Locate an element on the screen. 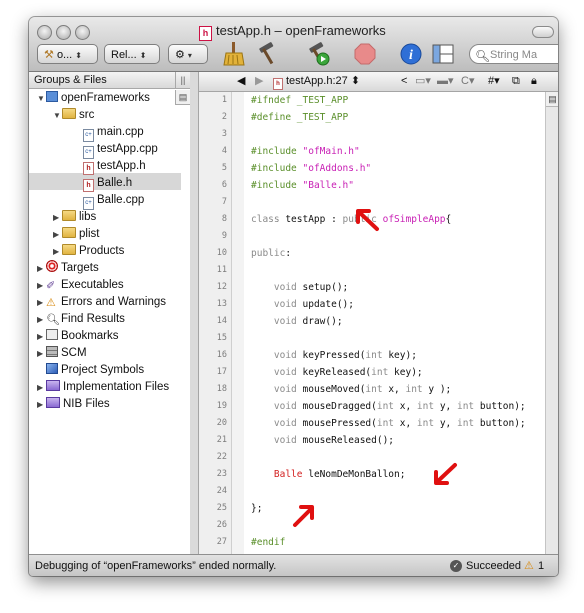  hammer-target-icon: ⚒ is located at coordinates (49, 55).